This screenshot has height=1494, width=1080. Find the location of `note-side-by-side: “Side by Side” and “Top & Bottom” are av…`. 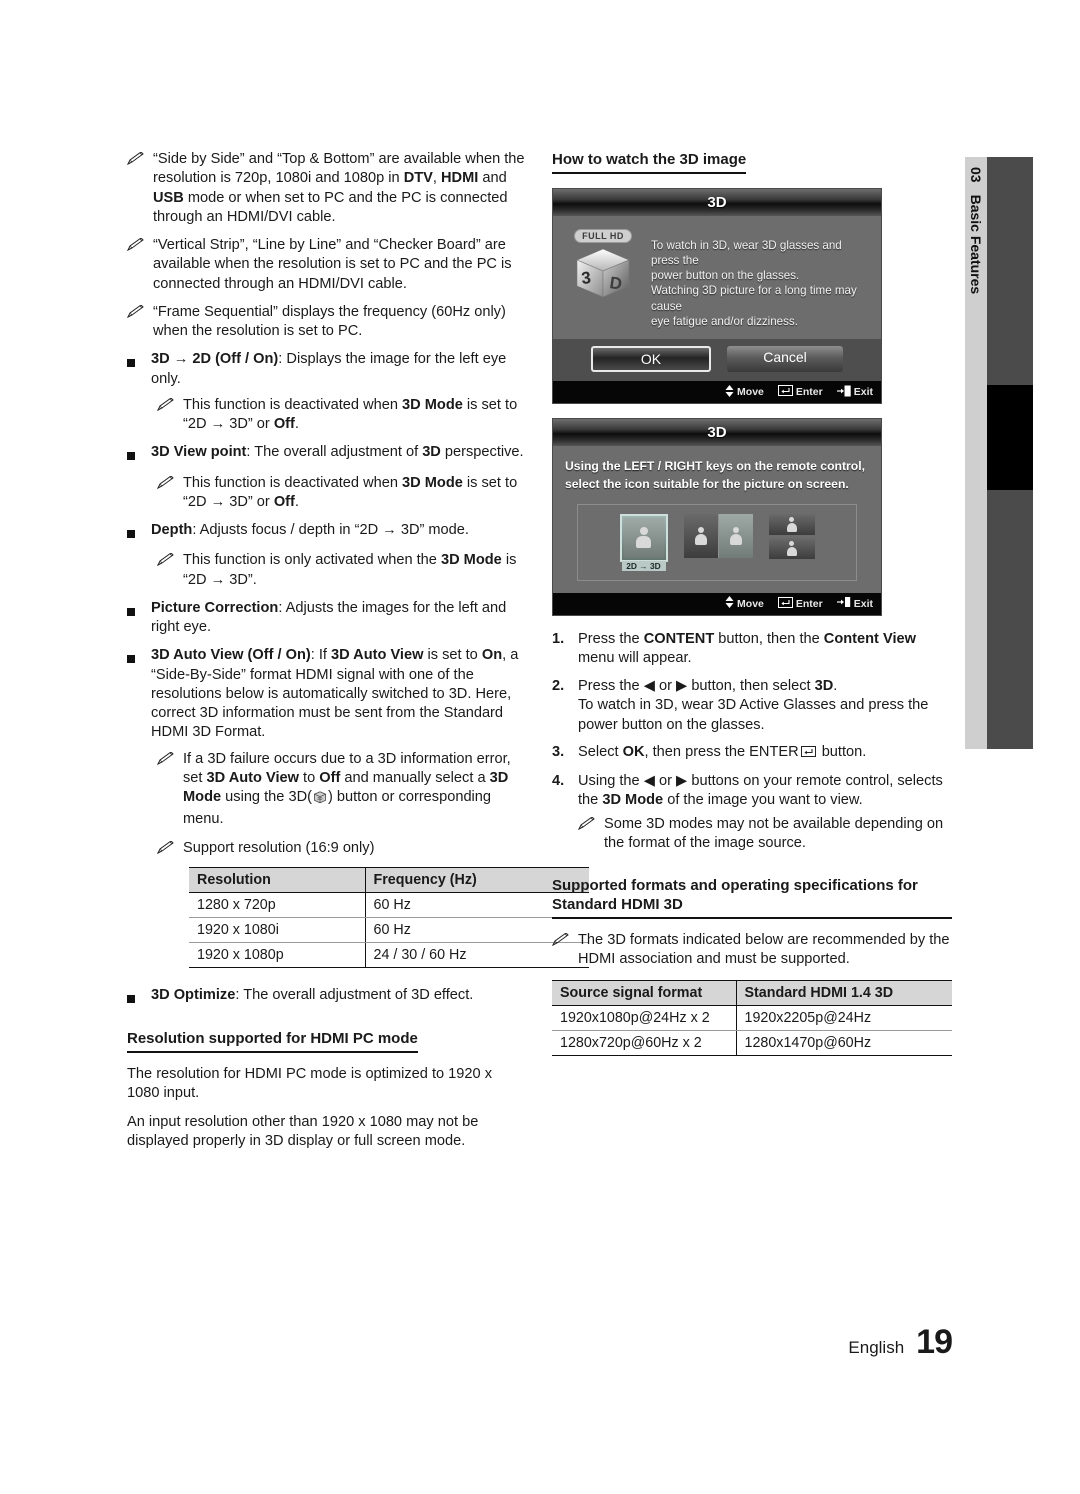

note-side-by-side: “Side by Side” and “Top & Bottom” are av… is located at coordinates (327, 188).